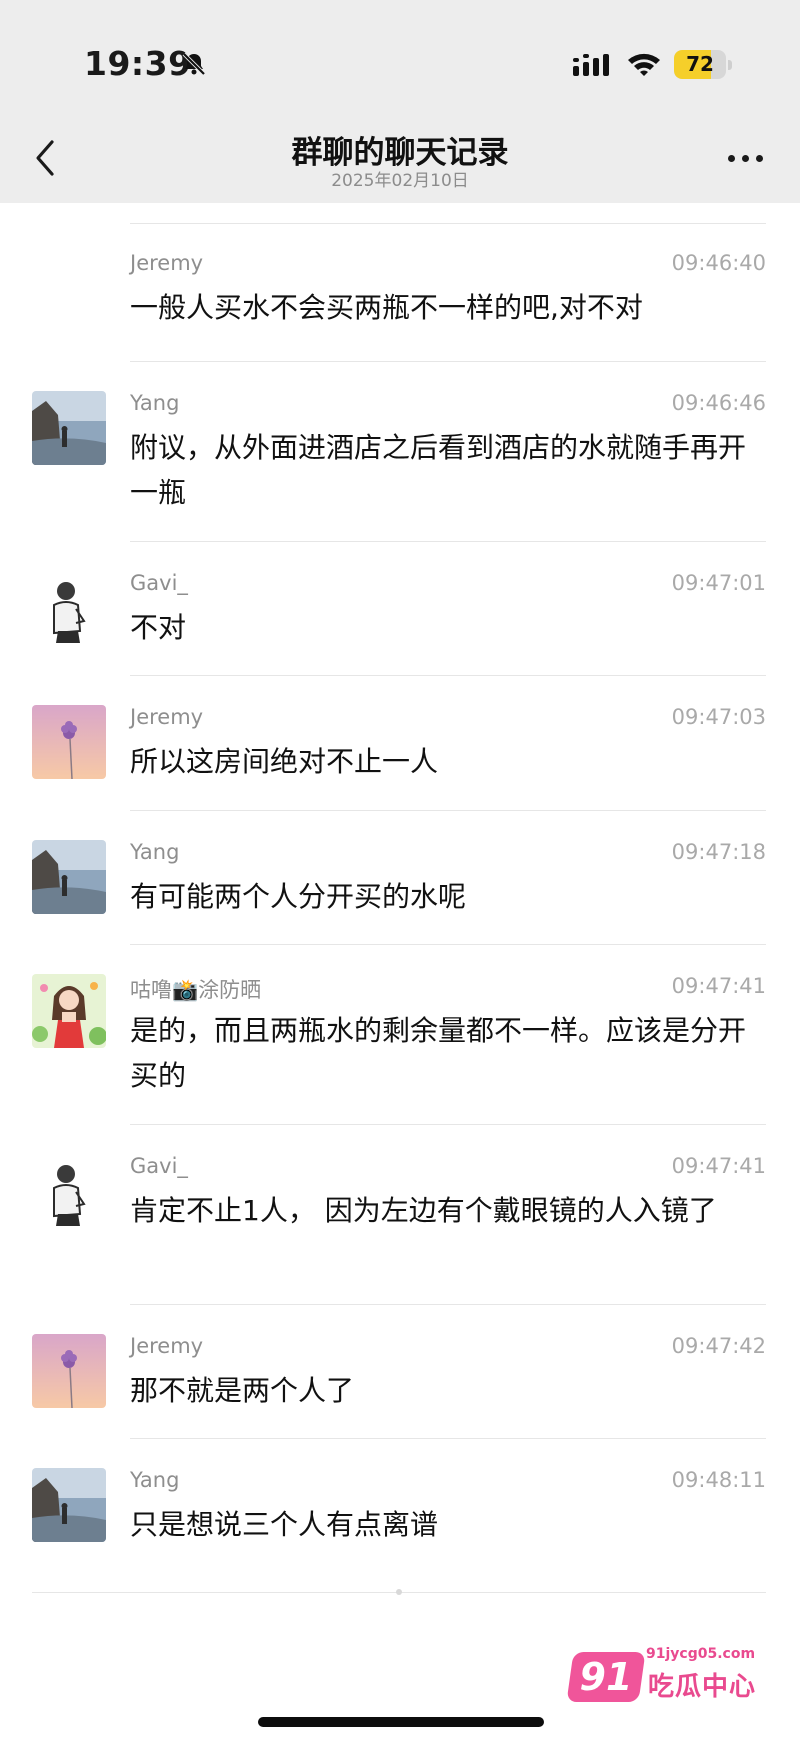 The image size is (800, 1741). Describe the element at coordinates (284, 1524) in the screenshot. I see `message-text: 只是想说三个人有点离谱` at that location.